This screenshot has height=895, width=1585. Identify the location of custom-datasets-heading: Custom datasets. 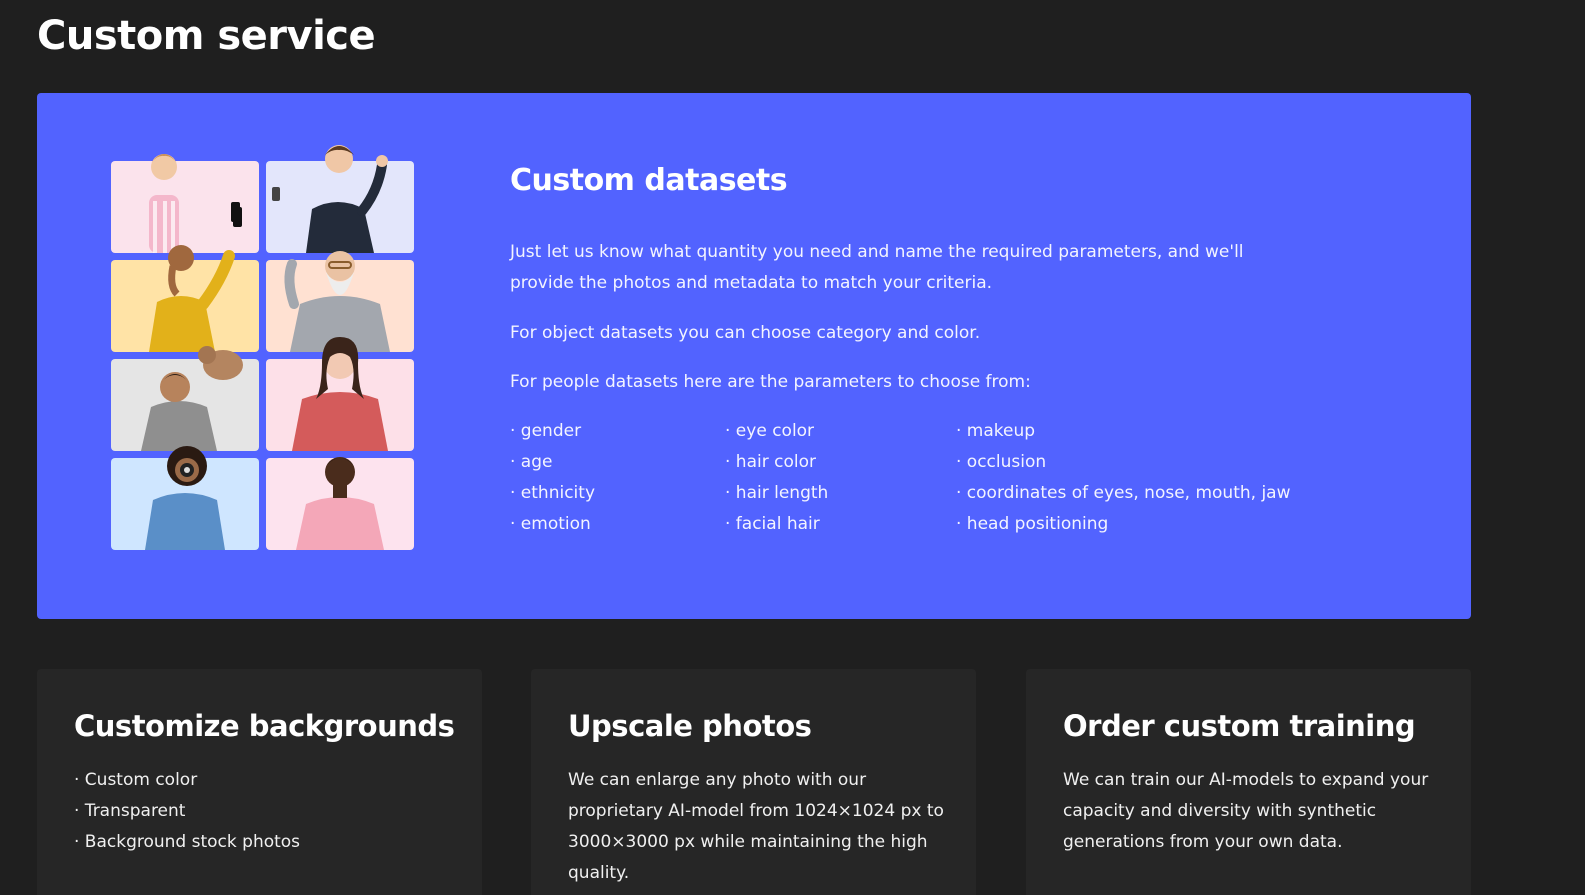
(649, 180).